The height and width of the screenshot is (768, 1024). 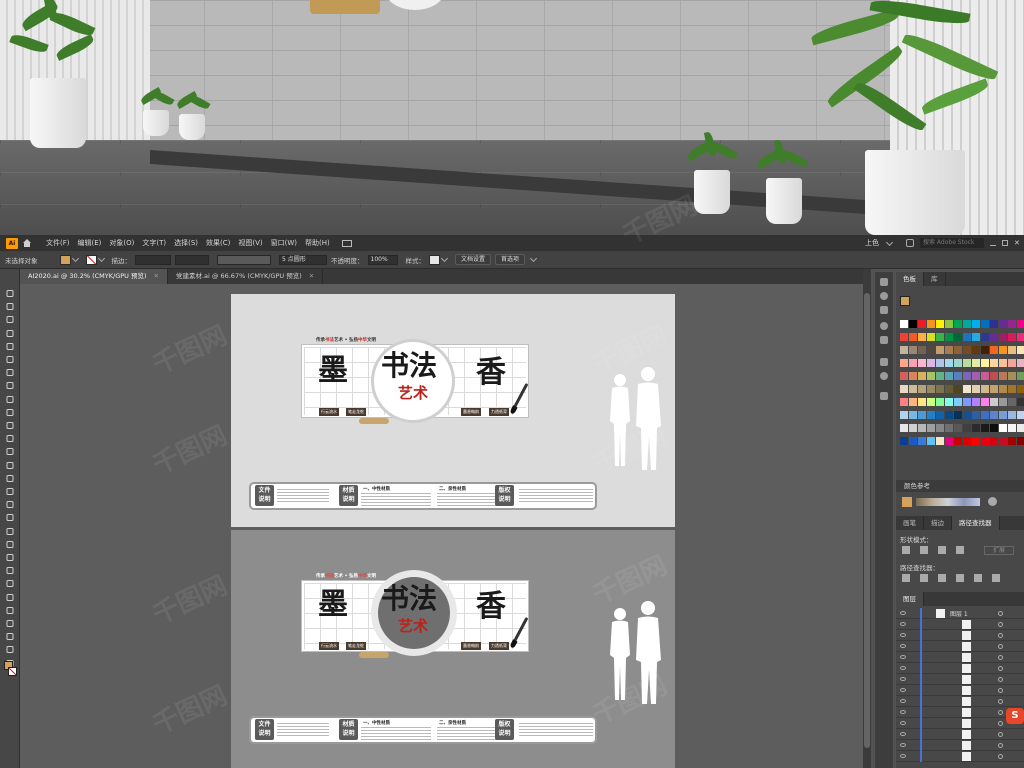 I want to click on unite-icon, so click(x=906, y=550).